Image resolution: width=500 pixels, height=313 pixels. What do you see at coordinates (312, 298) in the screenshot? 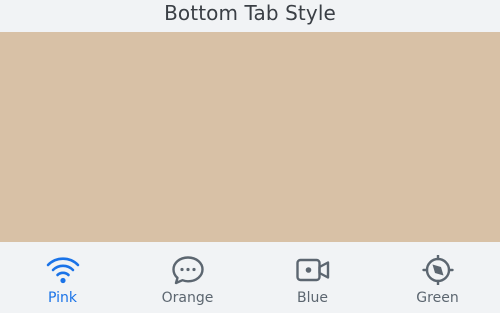
I see `tab-label-blue: Blue` at bounding box center [312, 298].